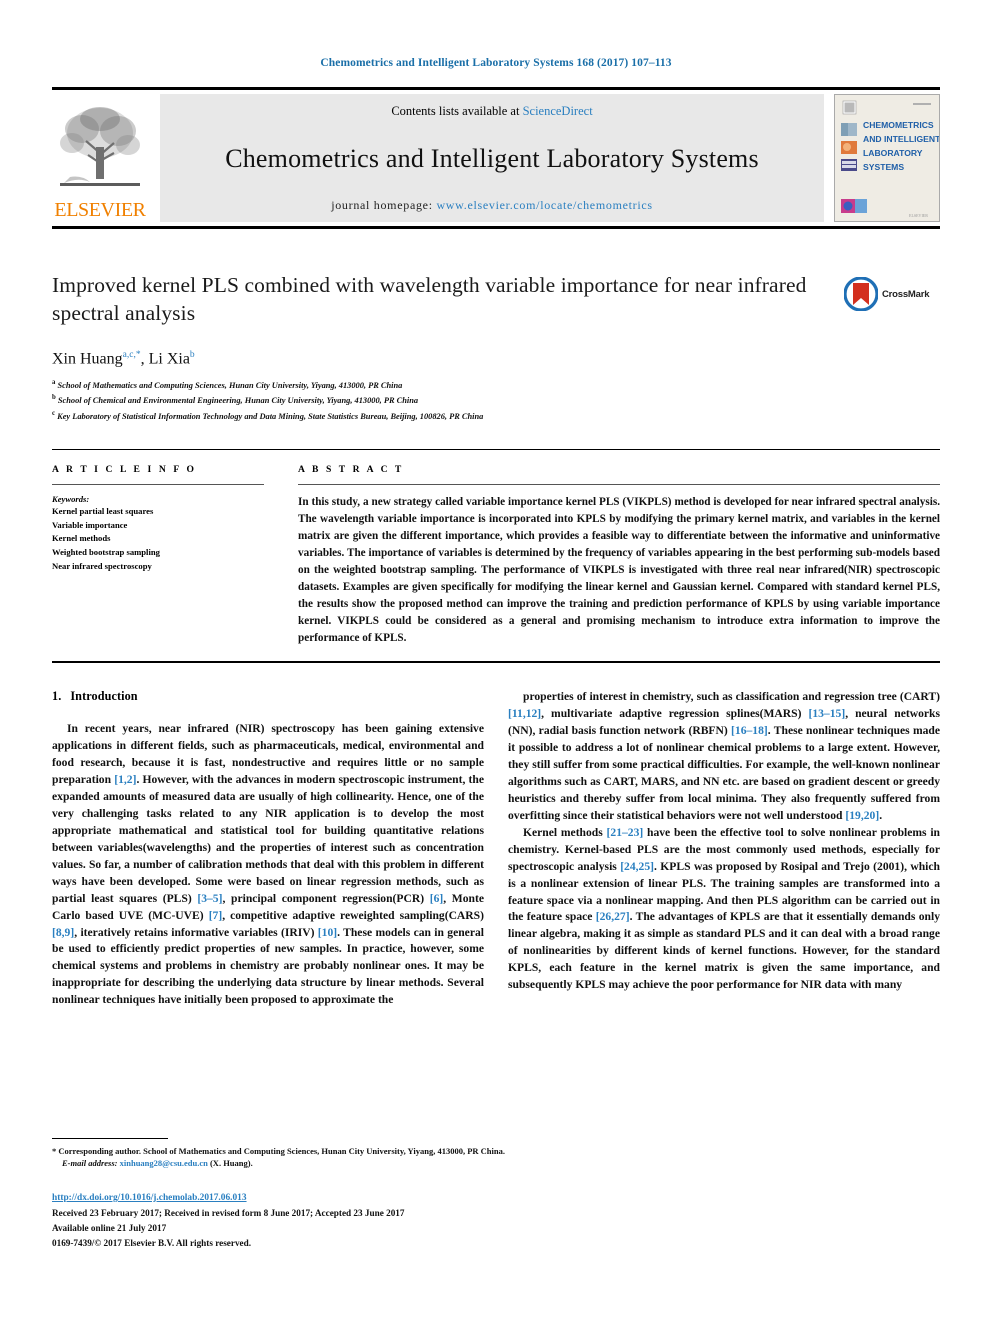 Image resolution: width=992 pixels, height=1323 pixels. I want to click on corresponding-author-mark: *, so click(138, 354).